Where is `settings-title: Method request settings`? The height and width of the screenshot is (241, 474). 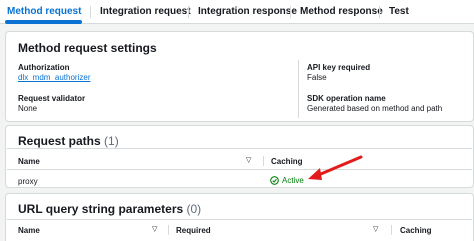 settings-title: Method request settings is located at coordinates (87, 48).